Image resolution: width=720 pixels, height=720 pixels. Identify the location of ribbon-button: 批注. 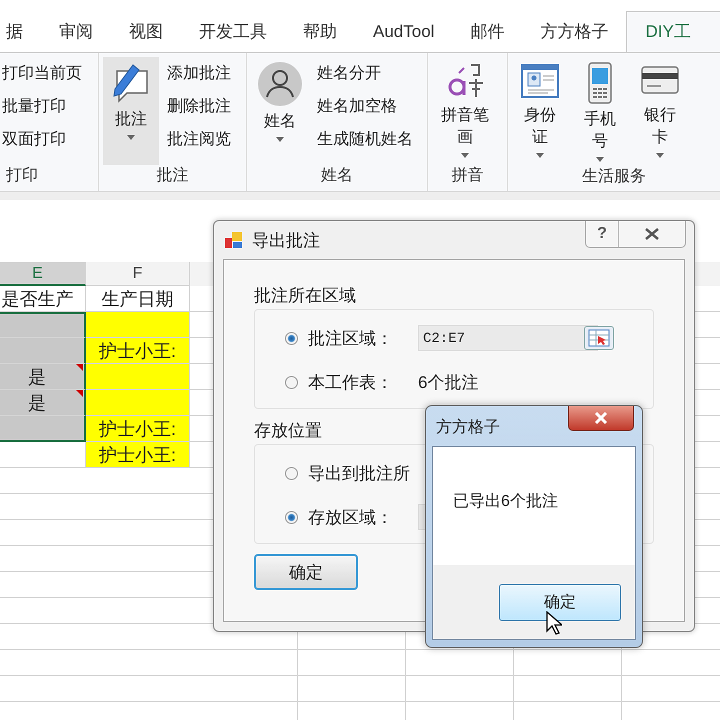
(130, 111).